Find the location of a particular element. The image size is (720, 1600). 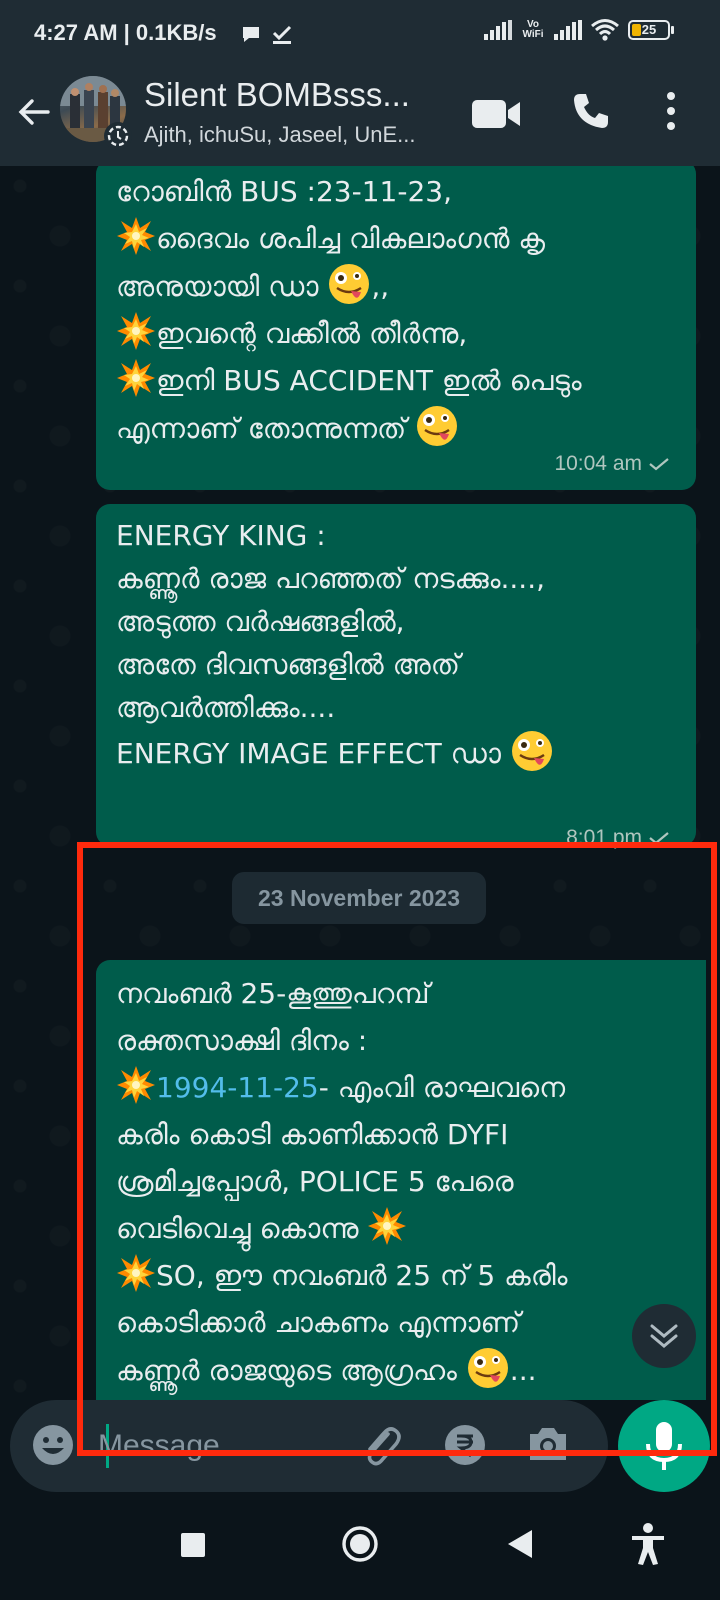

message-text-segment: അതേ ദിവസങ്ങളിൽ അത് is located at coordinates (288, 664).